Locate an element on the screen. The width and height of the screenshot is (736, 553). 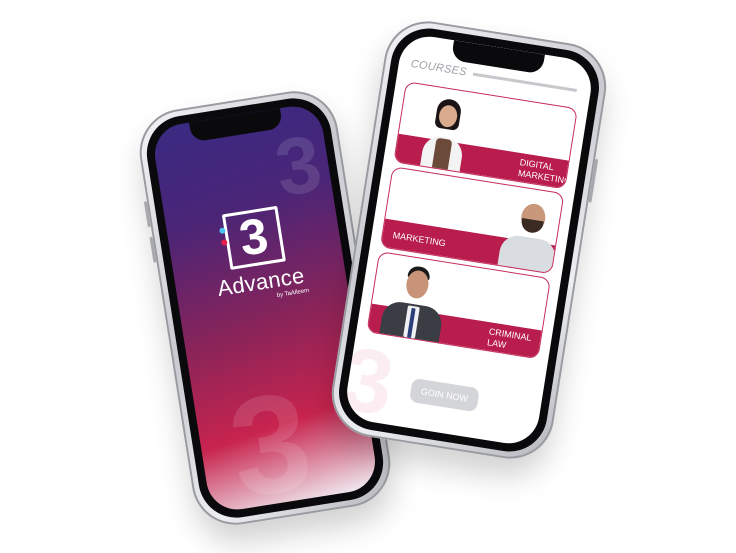
power-button is located at coordinates (593, 180).